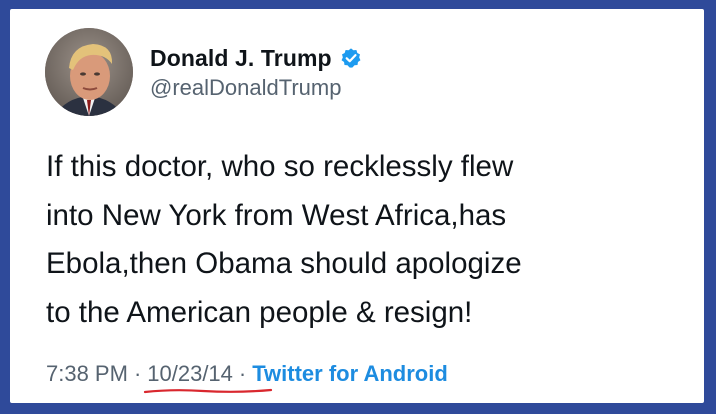 This screenshot has width=716, height=414. What do you see at coordinates (208, 391) in the screenshot?
I see `red-underline-mark` at bounding box center [208, 391].